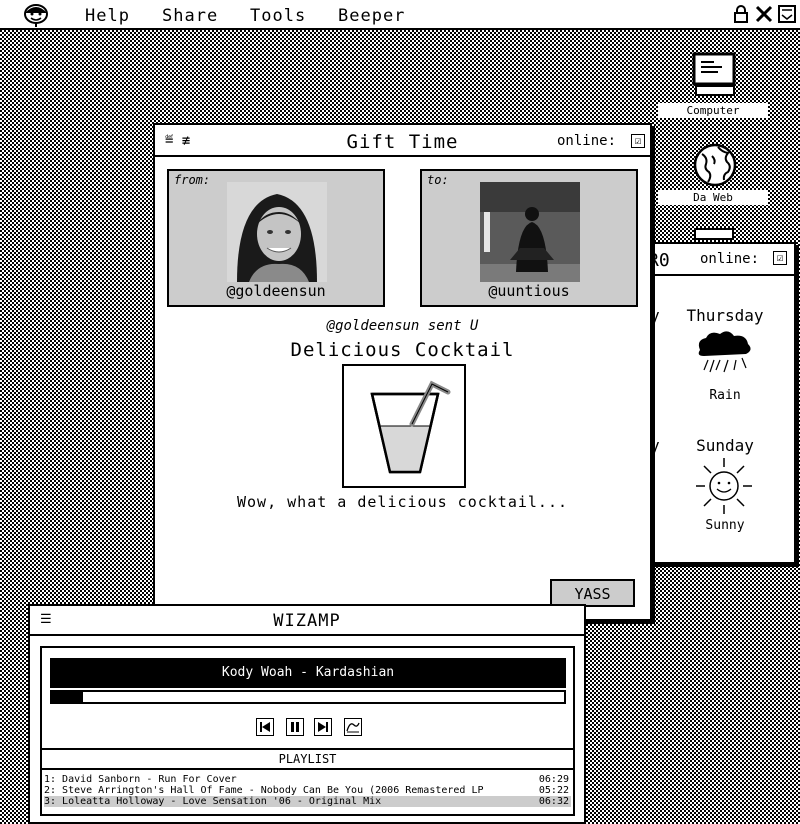  What do you see at coordinates (715, 75) in the screenshot?
I see `computer-icon` at bounding box center [715, 75].